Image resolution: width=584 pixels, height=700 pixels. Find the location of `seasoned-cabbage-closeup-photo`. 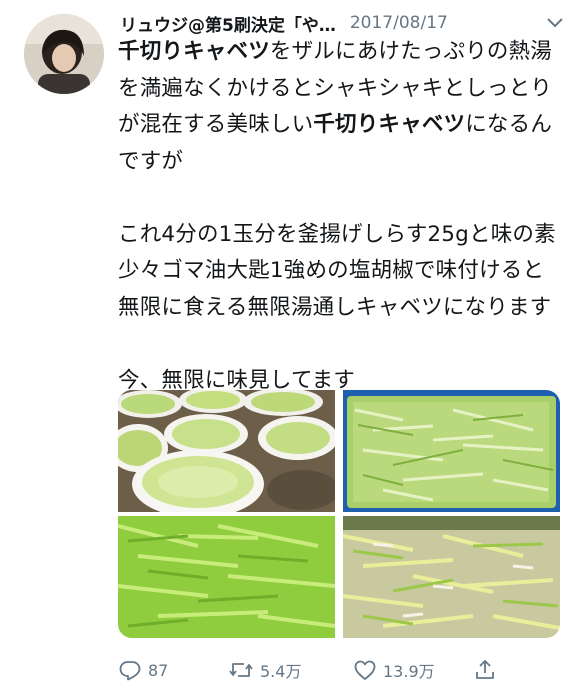

seasoned-cabbage-closeup-photo is located at coordinates (451, 577).